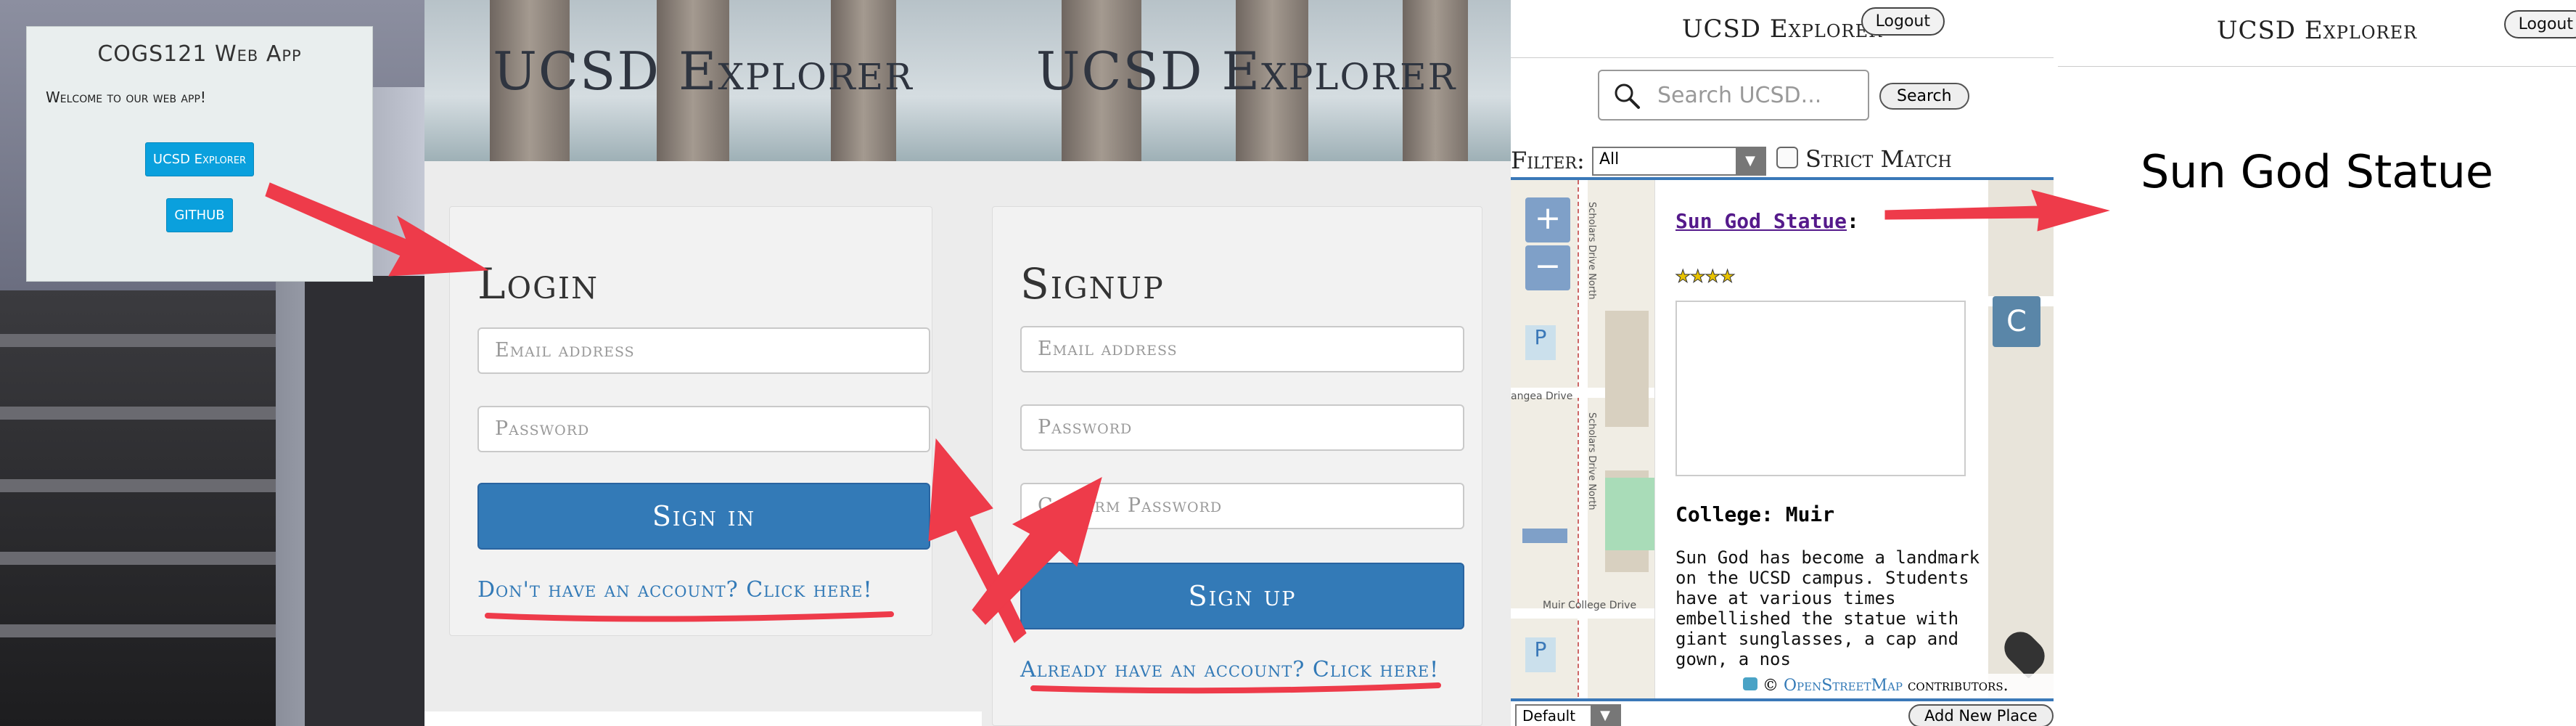 Image resolution: width=2576 pixels, height=726 pixels. Describe the element at coordinates (1878, 159) in the screenshot. I see `strict-match-label: Strict Match` at that location.